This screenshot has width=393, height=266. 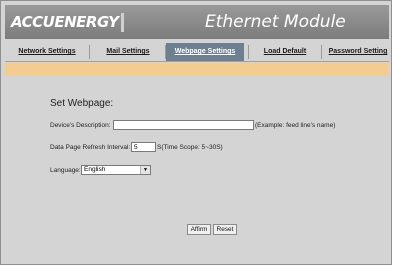 I want to click on affirm-button: Affirm, so click(x=199, y=229).